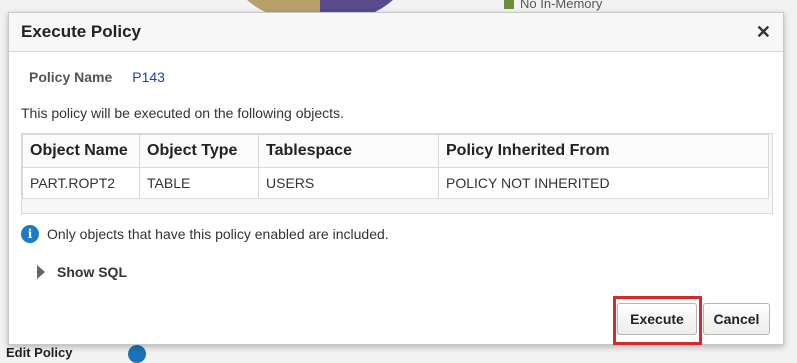  Describe the element at coordinates (657, 319) in the screenshot. I see `execute-button: Execute` at that location.